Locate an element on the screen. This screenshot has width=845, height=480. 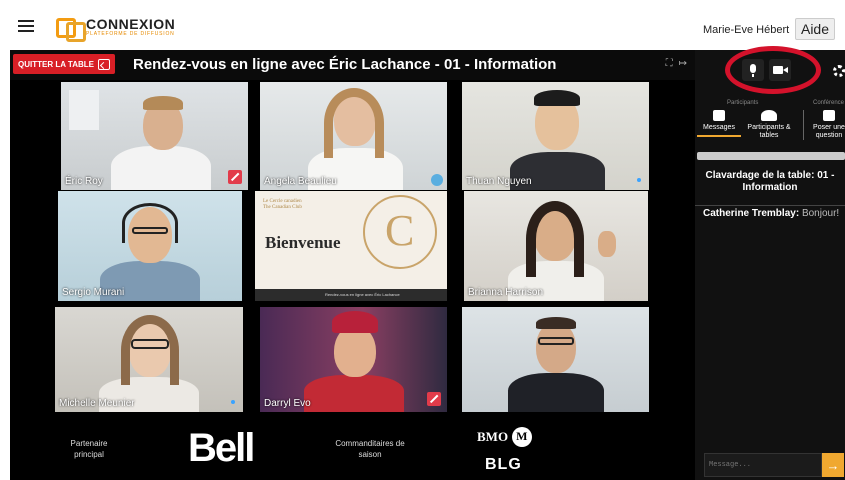
tab-participants-label: Participants & tables is located at coordinates (769, 131).